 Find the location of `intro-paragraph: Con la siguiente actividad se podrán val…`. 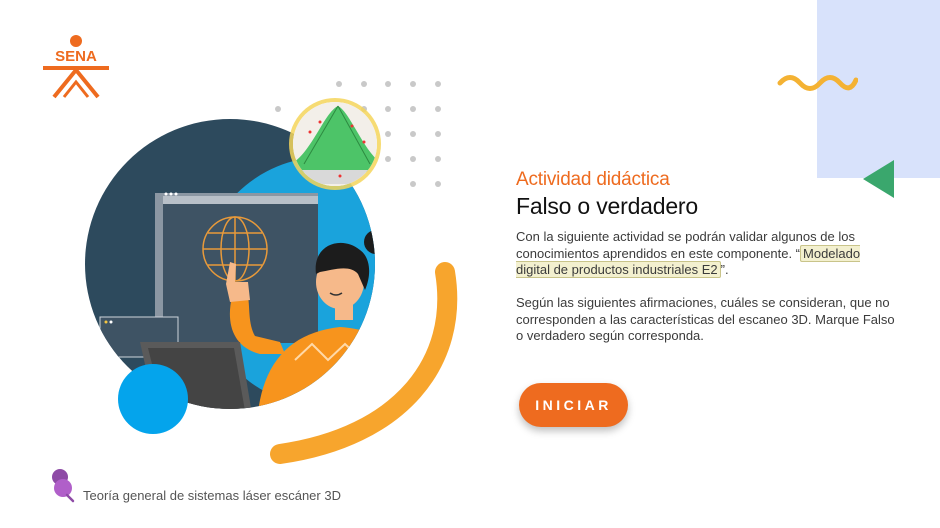

intro-paragraph: Con la siguiente actividad se podrán val… is located at coordinates (706, 254).